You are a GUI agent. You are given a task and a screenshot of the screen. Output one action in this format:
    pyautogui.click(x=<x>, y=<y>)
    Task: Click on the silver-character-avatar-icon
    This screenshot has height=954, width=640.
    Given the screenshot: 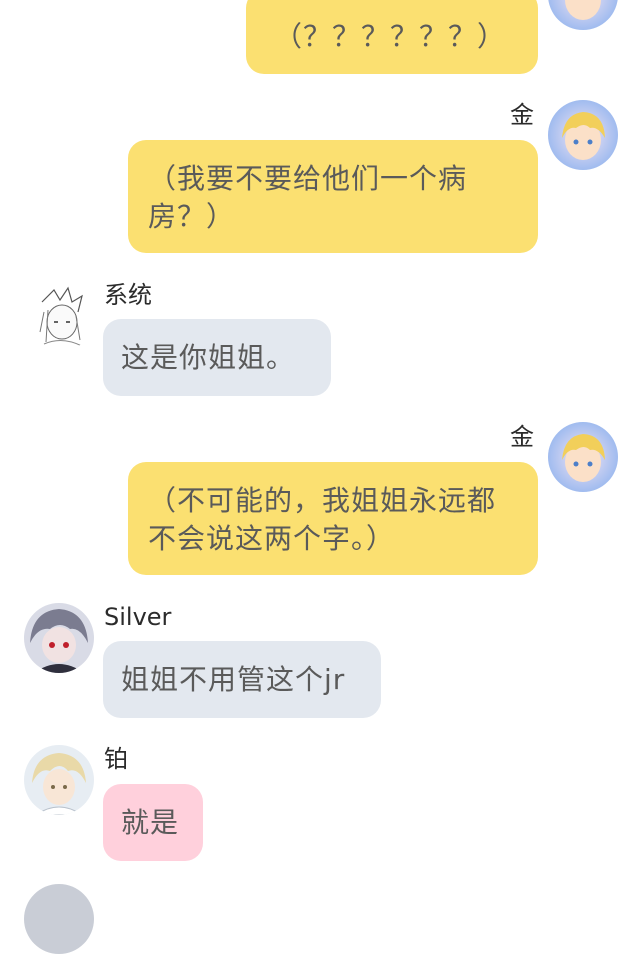 What is the action you would take?
    pyautogui.click(x=59, y=638)
    